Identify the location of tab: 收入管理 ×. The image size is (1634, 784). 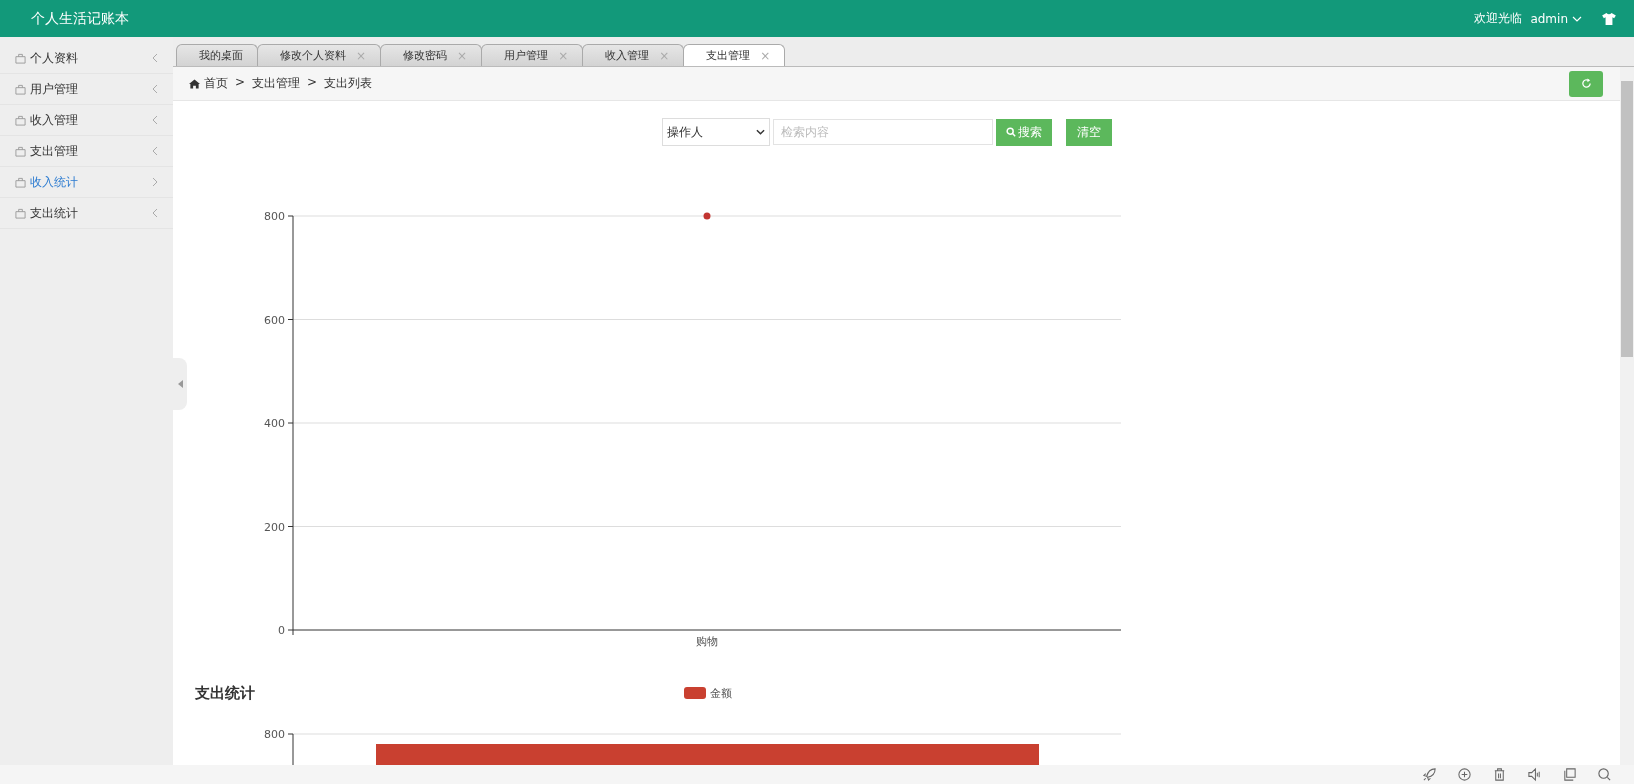
(633, 55).